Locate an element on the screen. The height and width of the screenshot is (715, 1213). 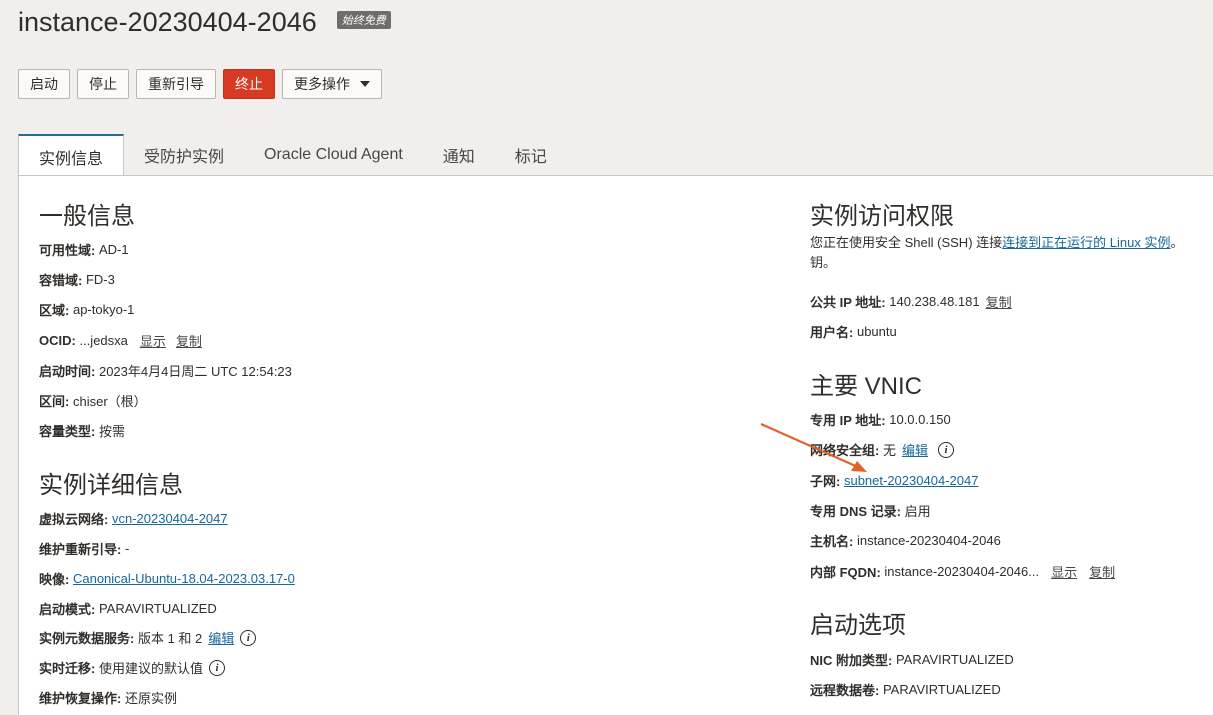
tab-notifications: 通知 is located at coordinates (459, 155).